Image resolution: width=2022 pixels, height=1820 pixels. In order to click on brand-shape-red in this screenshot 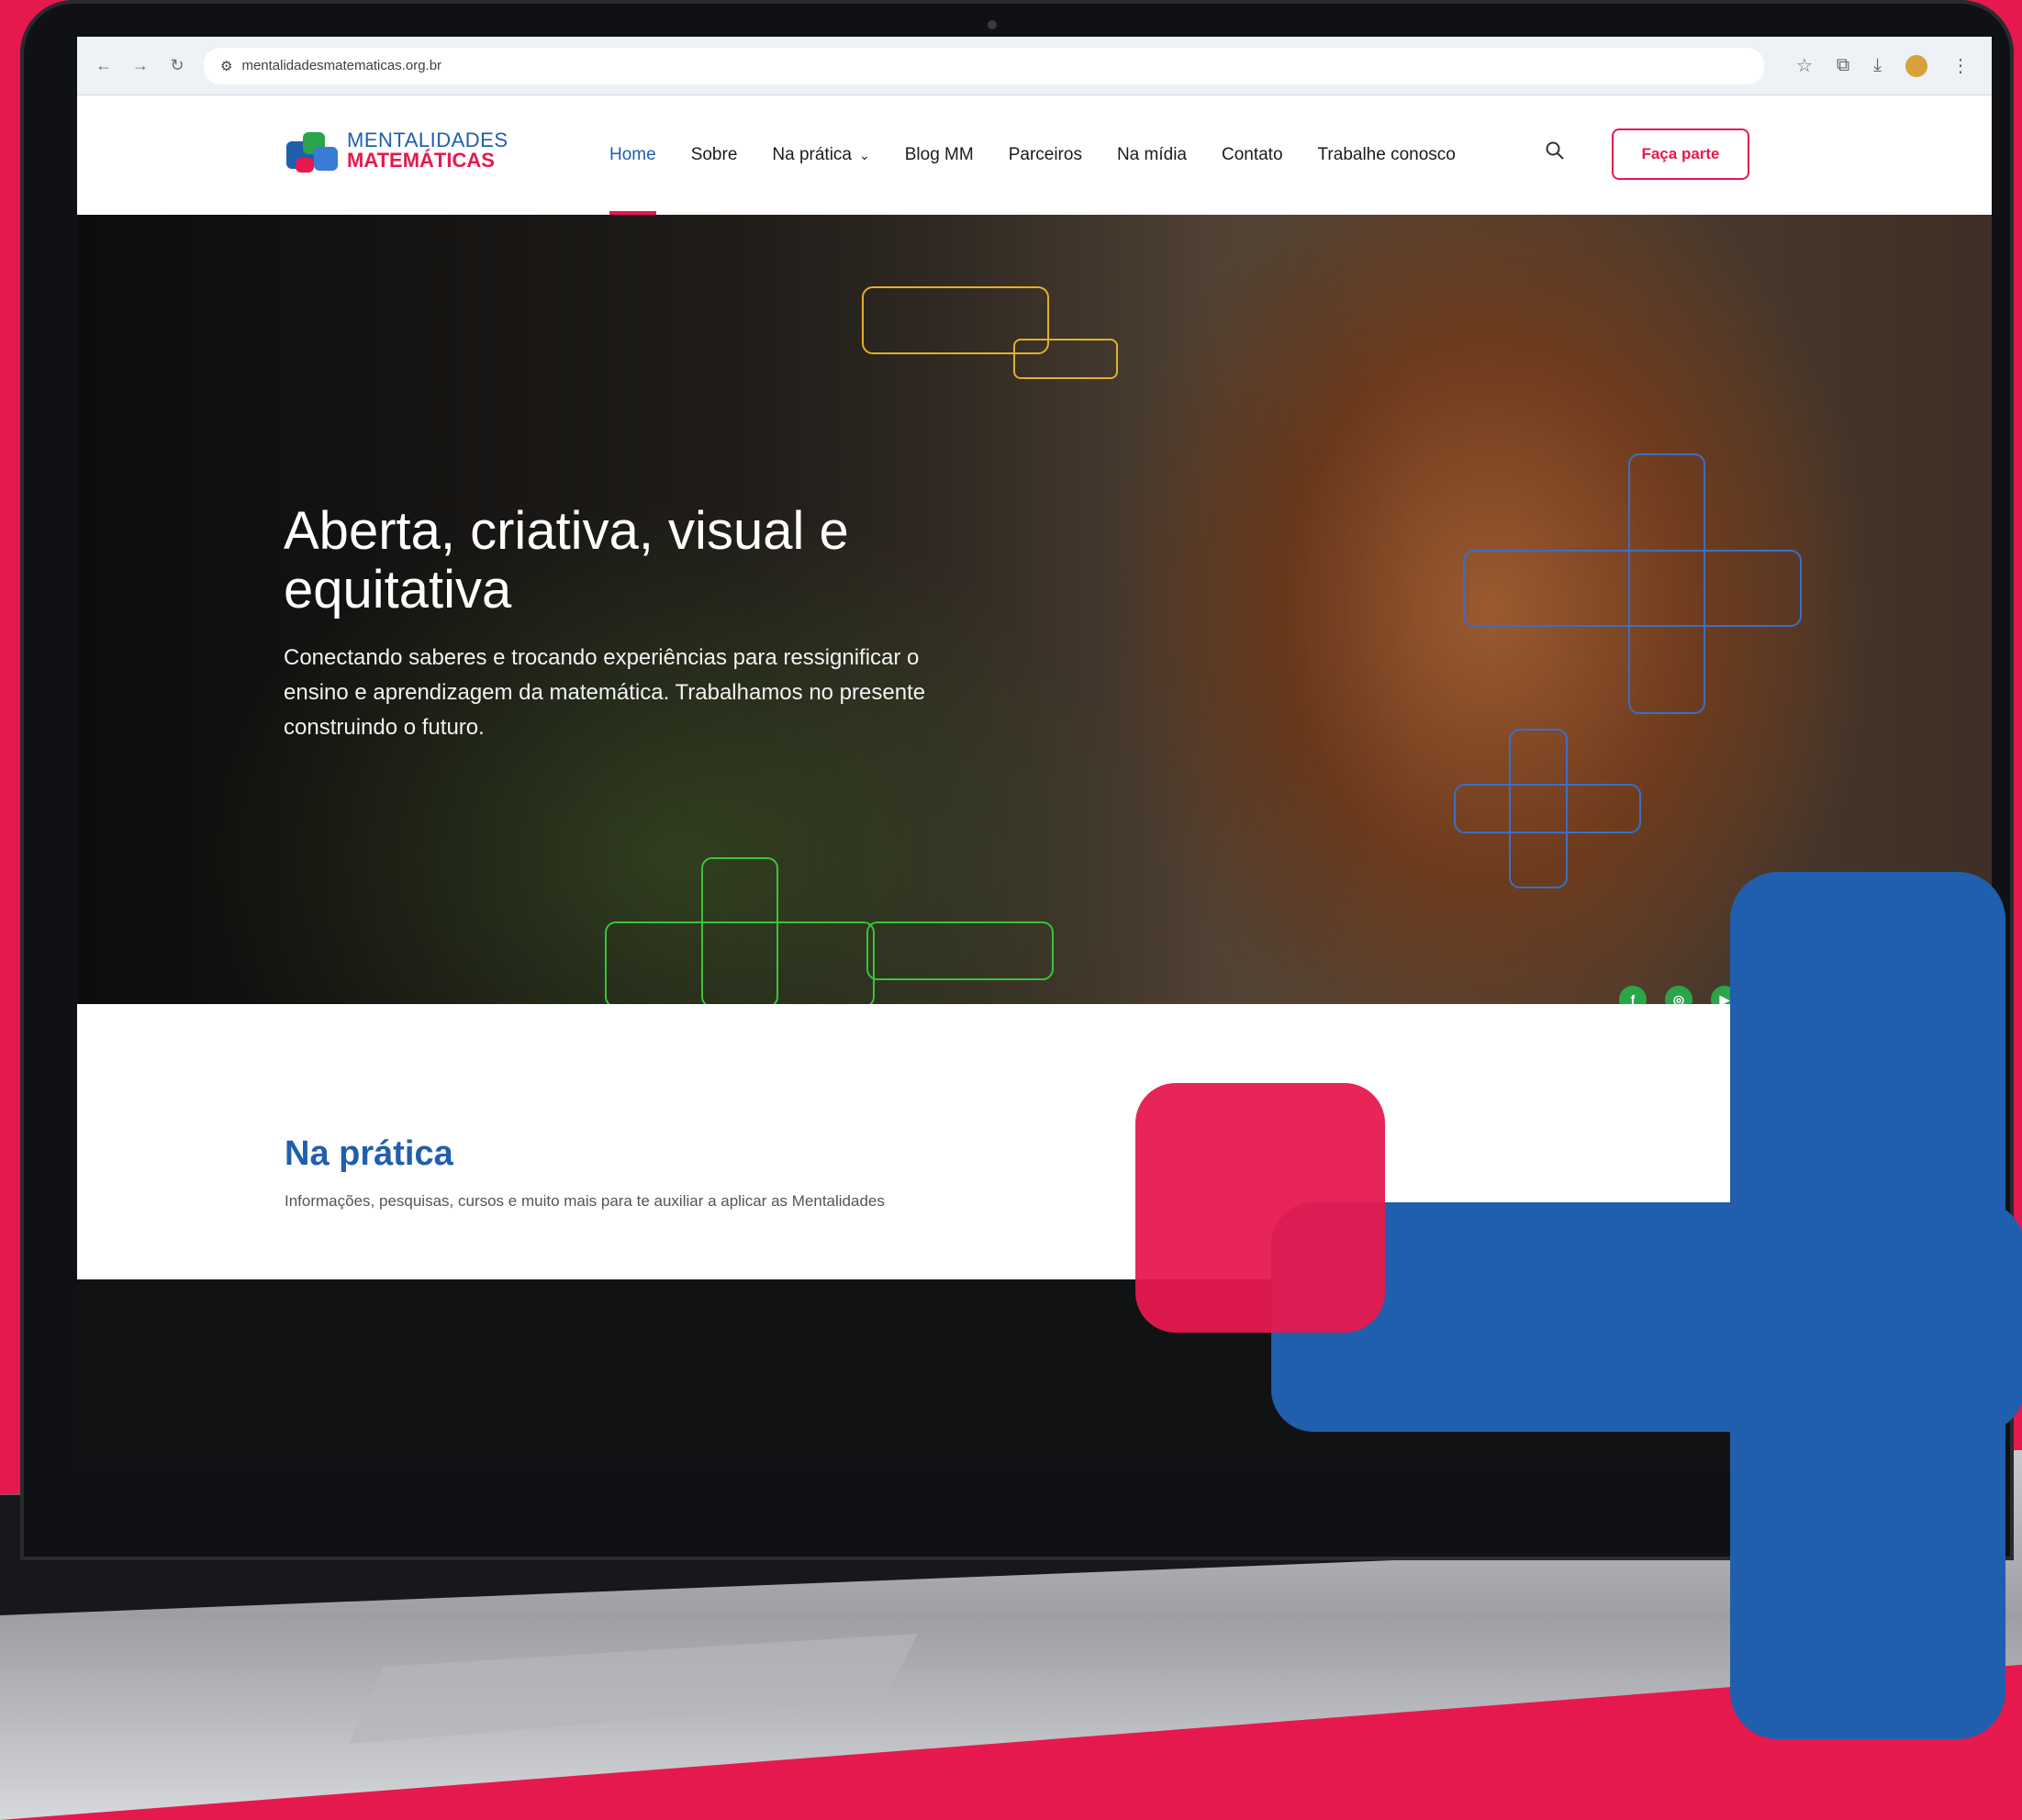, I will do `click(1260, 1208)`.